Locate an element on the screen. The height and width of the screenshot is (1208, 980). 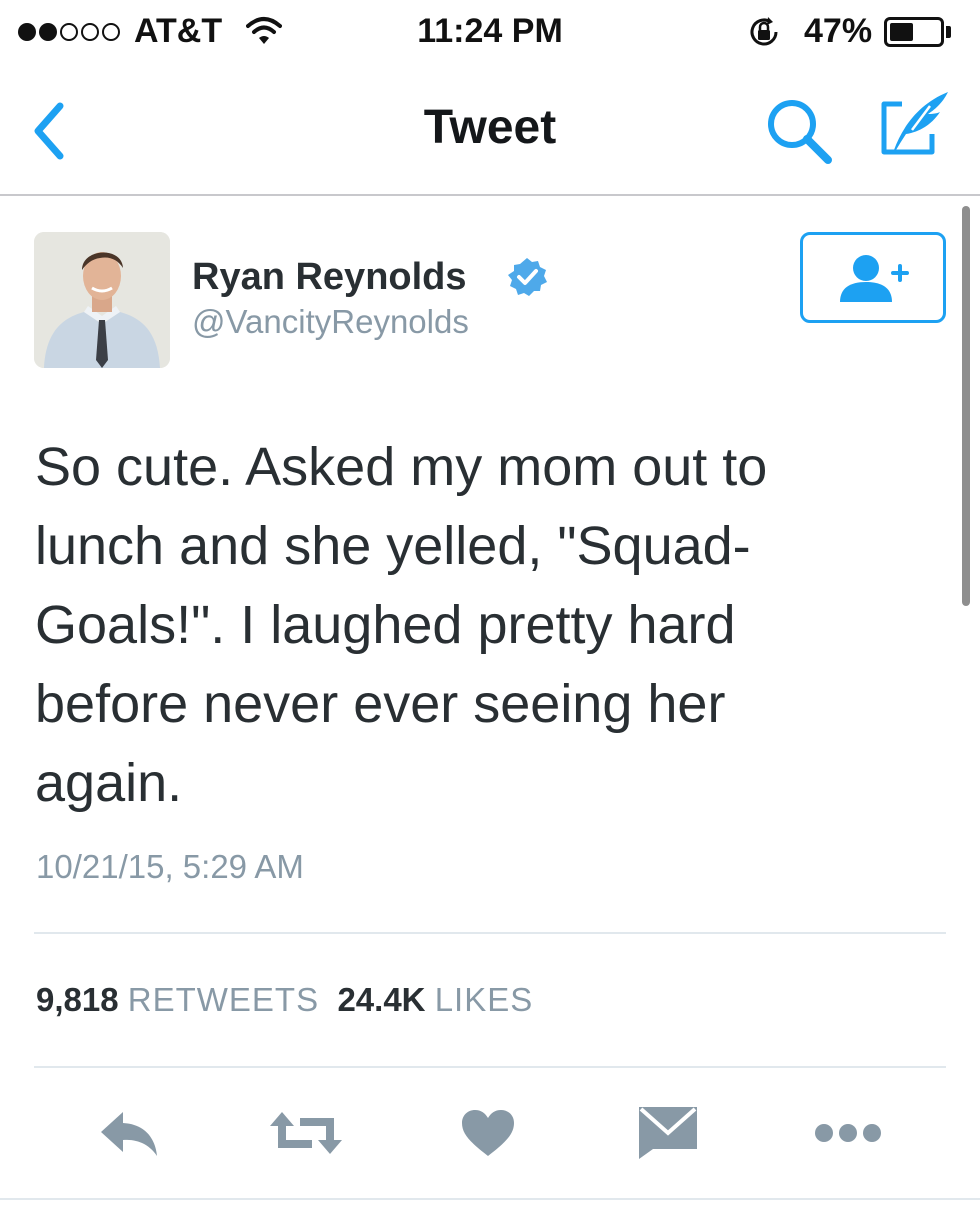
tweet-timestamp: 10/21/15, 5:29 AM is located at coordinates (170, 866).